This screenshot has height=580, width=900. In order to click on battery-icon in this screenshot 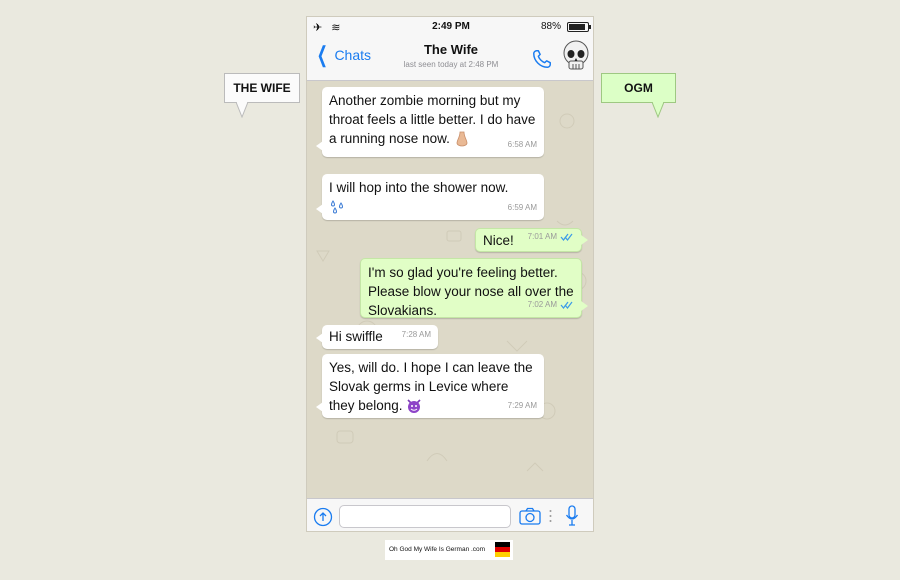, I will do `click(579, 27)`.